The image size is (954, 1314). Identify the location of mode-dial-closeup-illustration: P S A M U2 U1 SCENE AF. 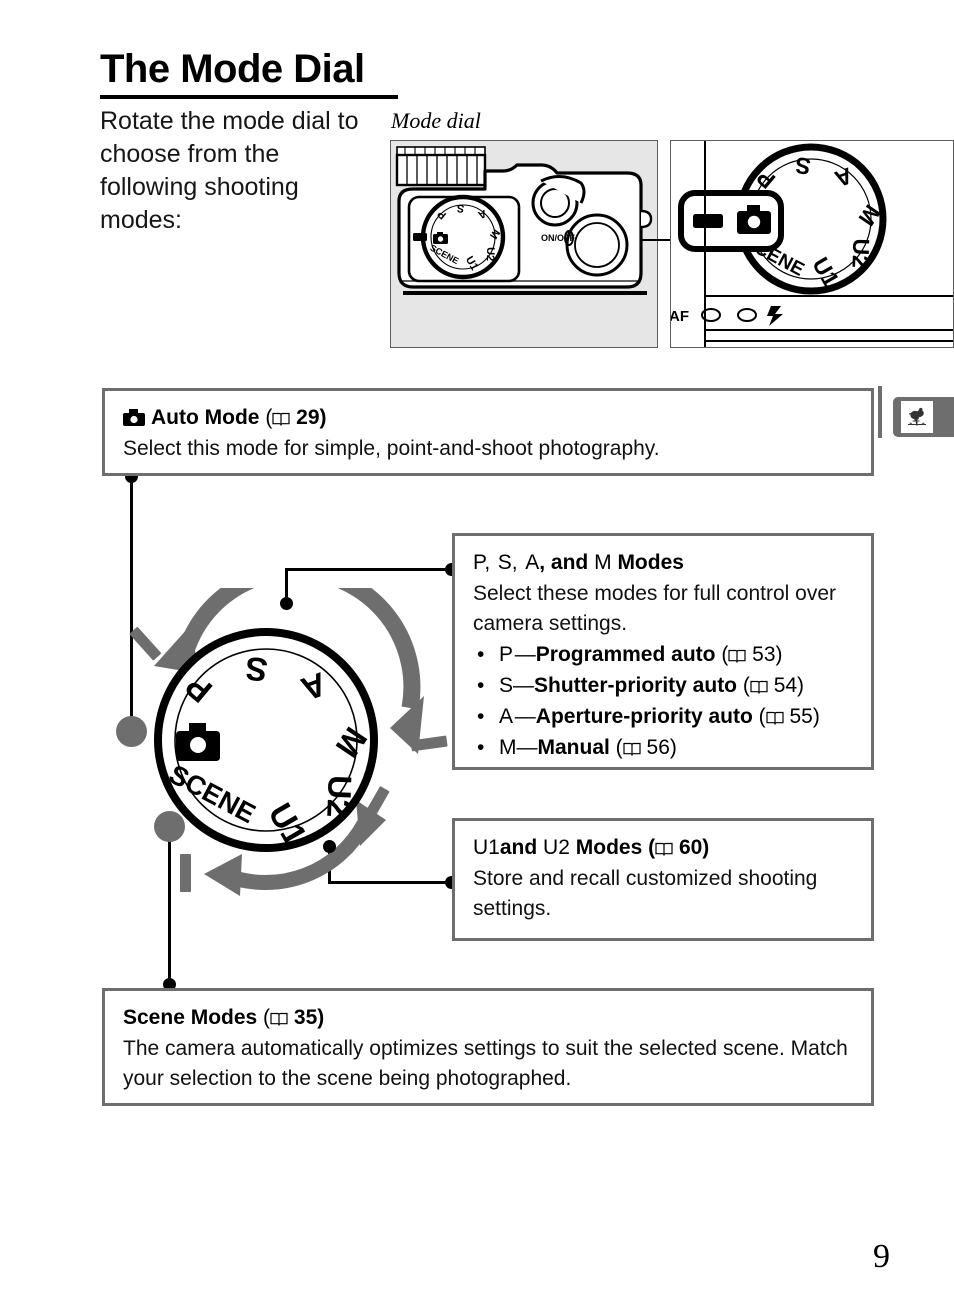
(812, 244).